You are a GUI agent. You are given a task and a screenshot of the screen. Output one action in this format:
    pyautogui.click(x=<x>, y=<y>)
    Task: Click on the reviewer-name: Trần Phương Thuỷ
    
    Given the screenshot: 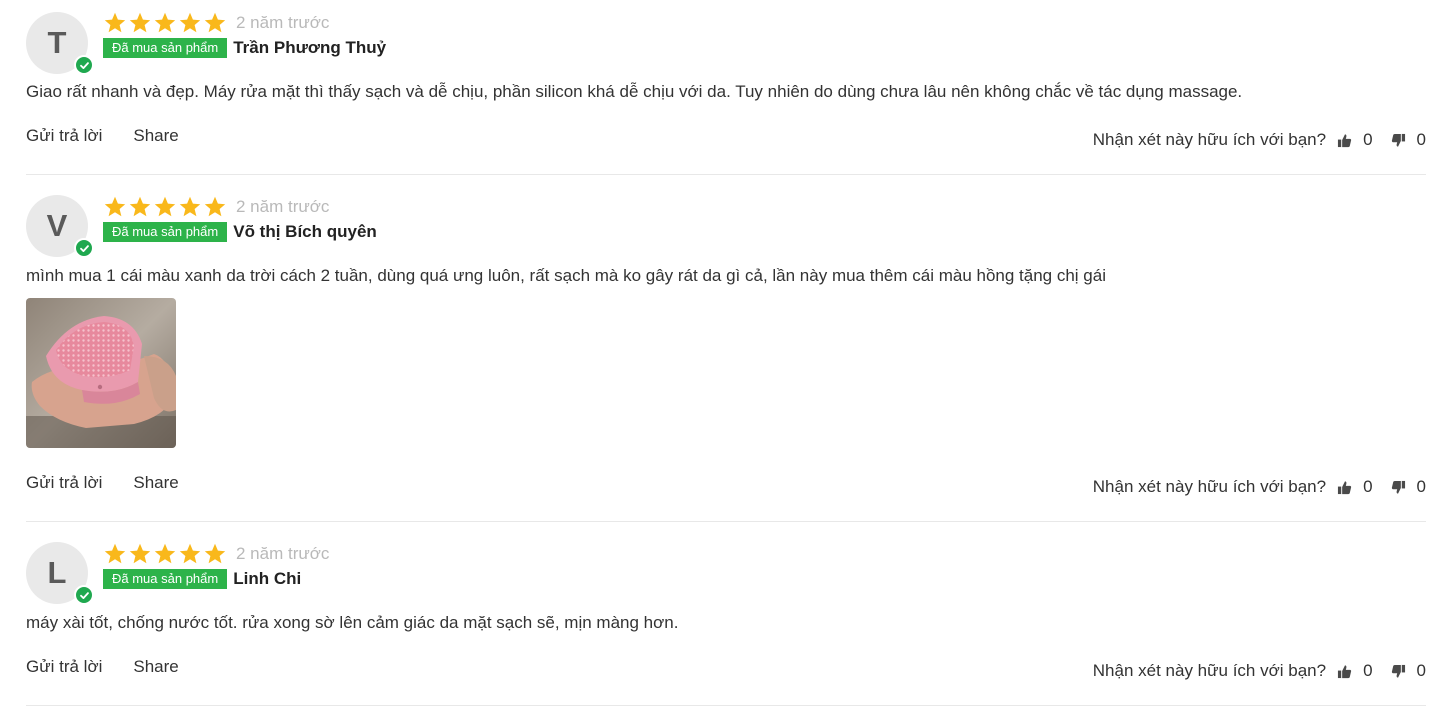 What is the action you would take?
    pyautogui.click(x=310, y=47)
    